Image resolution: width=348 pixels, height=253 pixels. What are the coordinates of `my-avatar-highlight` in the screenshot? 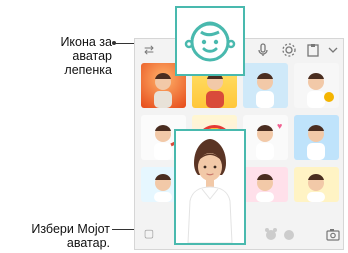 It's located at (210, 187).